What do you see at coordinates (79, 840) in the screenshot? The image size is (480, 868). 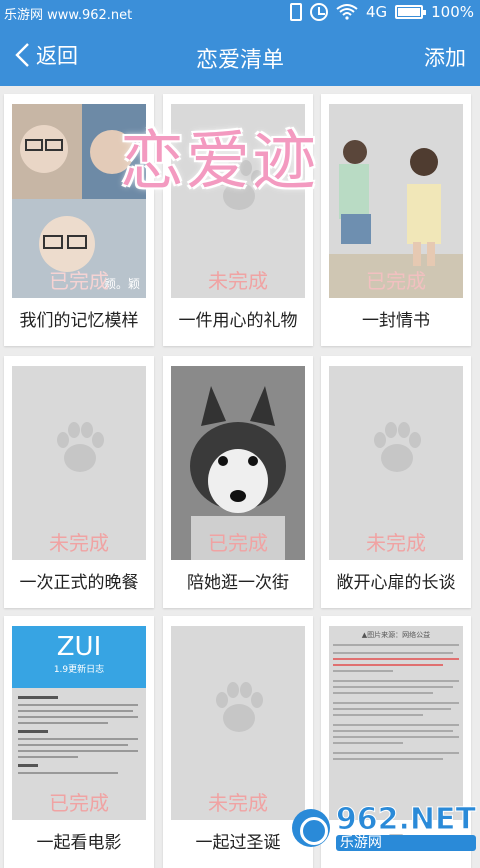 I see `card-label: 一起看电影` at bounding box center [79, 840].